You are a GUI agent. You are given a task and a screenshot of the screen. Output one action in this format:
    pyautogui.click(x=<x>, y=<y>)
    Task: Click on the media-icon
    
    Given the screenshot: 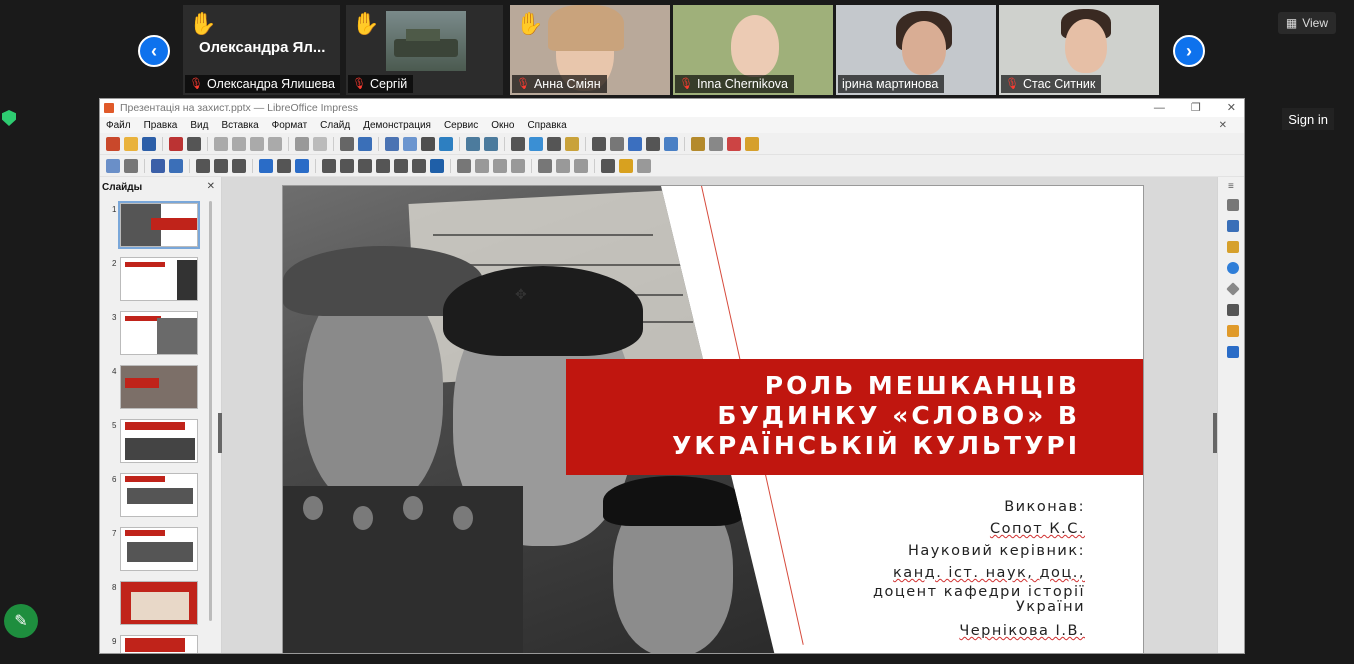 What is the action you would take?
    pyautogui.click(x=554, y=143)
    